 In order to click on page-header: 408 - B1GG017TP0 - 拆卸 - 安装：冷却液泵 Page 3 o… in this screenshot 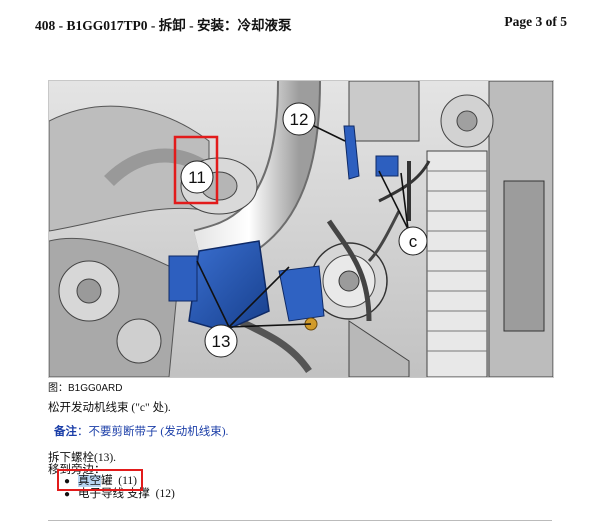, I will do `click(301, 25)`.